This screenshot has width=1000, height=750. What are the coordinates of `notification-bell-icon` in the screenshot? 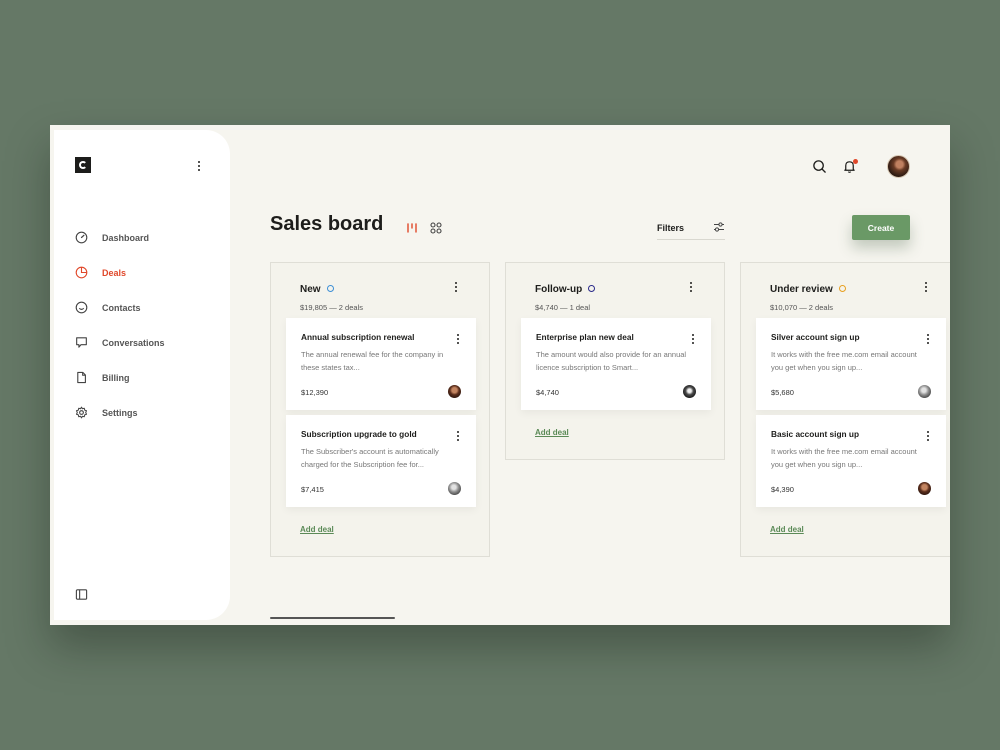 It's located at (850, 167).